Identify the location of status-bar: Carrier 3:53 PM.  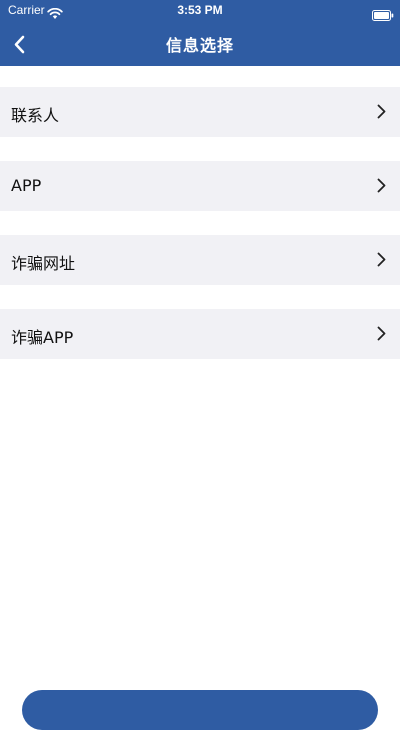
(200, 11).